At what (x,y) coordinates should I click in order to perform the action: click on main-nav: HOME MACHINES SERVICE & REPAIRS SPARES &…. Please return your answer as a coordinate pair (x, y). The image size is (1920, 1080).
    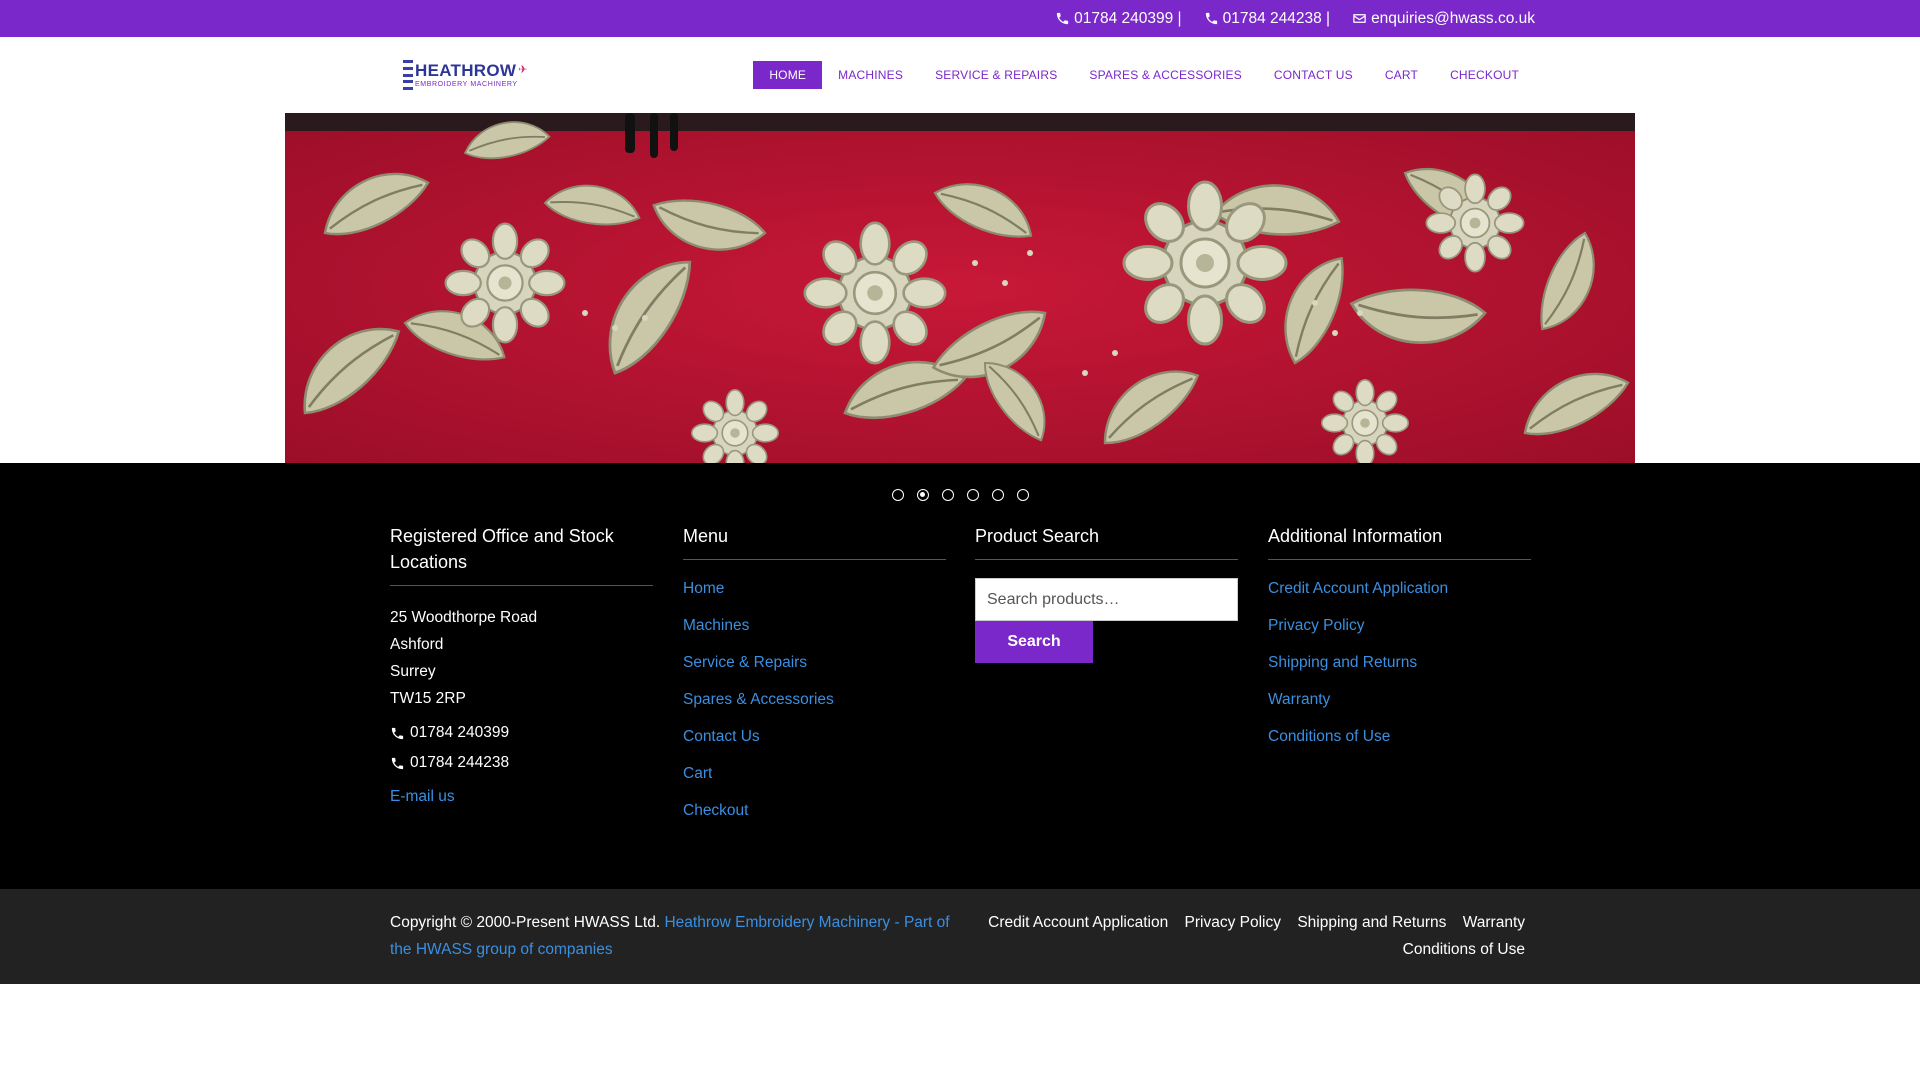
    Looking at the image, I should click on (1144, 75).